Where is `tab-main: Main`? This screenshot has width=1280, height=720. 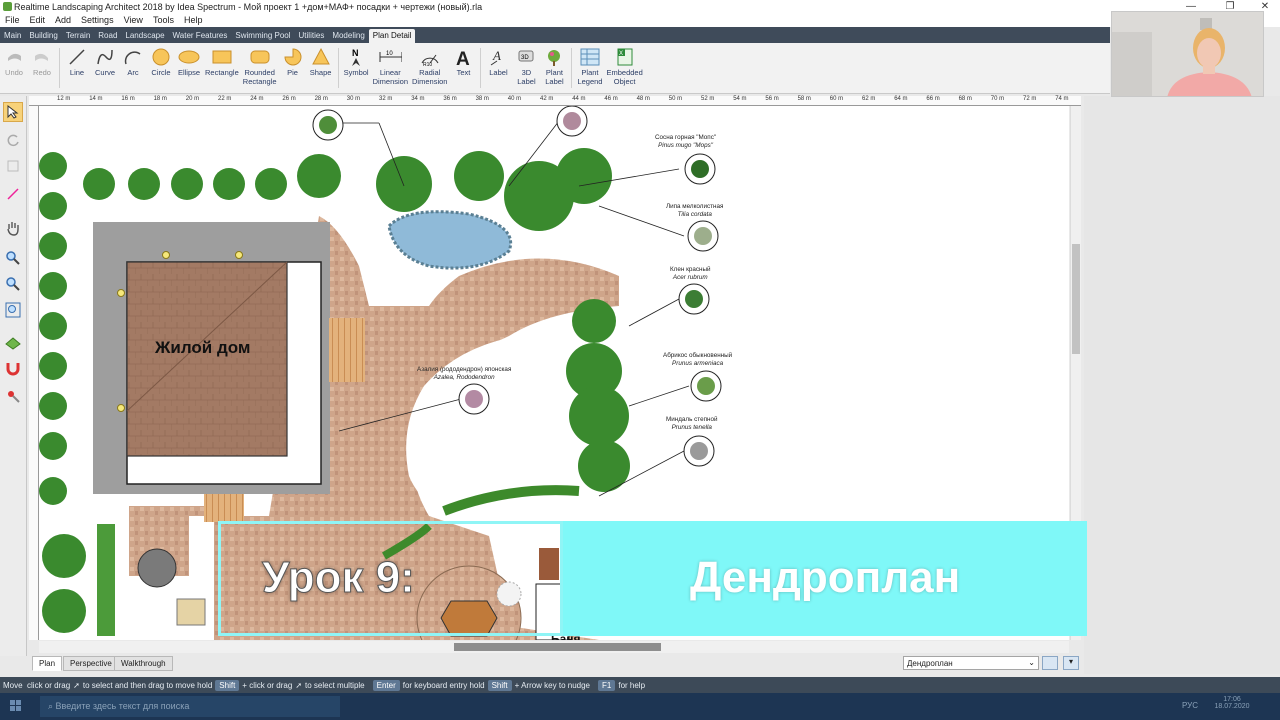
tab-main: Main is located at coordinates (12, 36).